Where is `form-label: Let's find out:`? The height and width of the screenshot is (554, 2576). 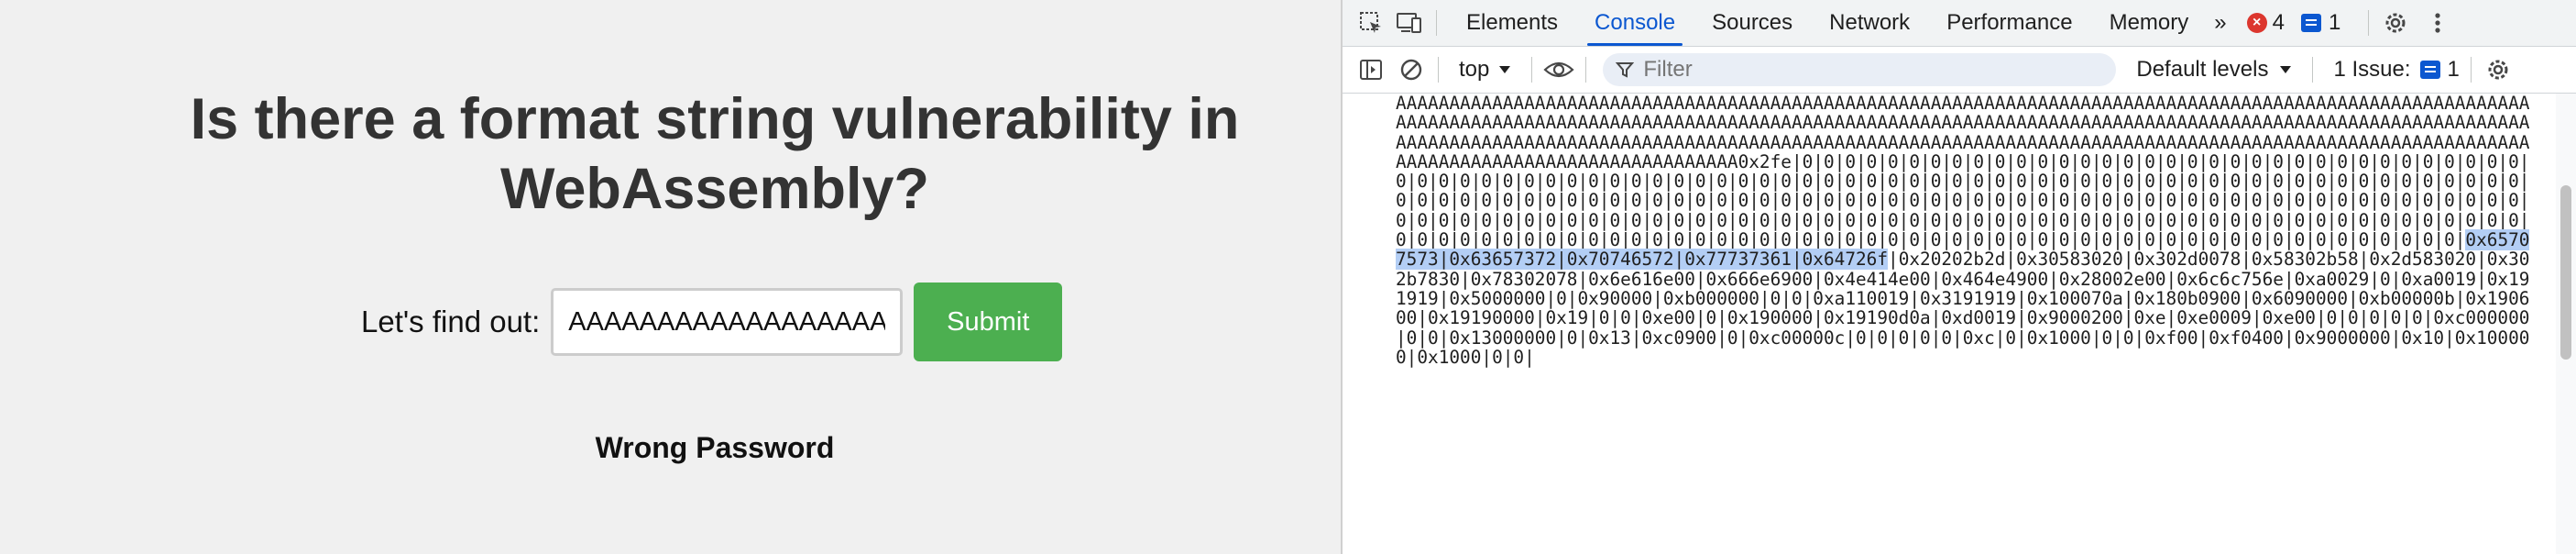
form-label: Let's find out: is located at coordinates (451, 321).